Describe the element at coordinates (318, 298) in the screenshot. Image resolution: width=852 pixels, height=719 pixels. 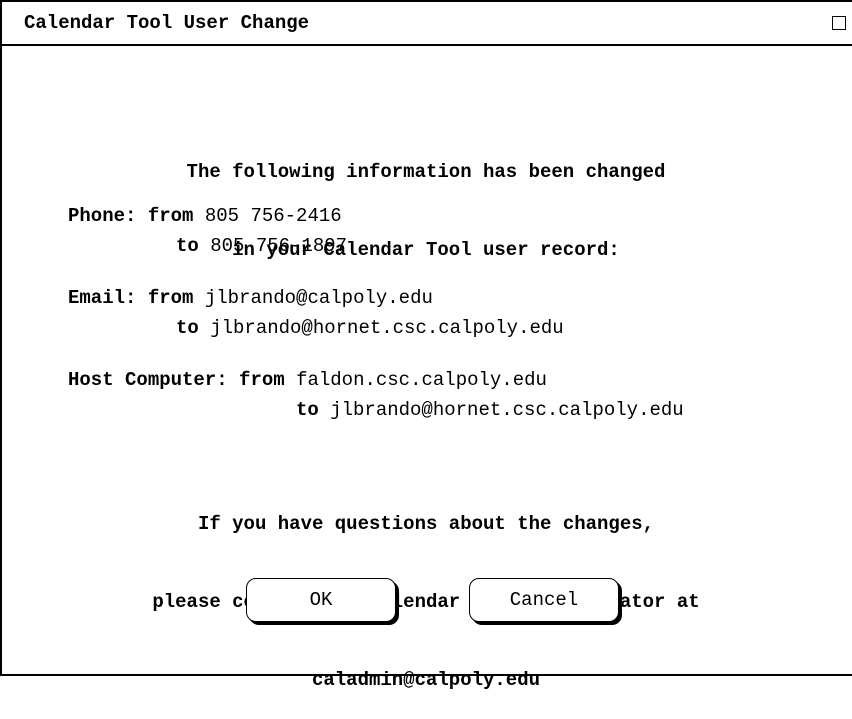
I see `email-from-value: jlbrando@calpoly.edu` at that location.